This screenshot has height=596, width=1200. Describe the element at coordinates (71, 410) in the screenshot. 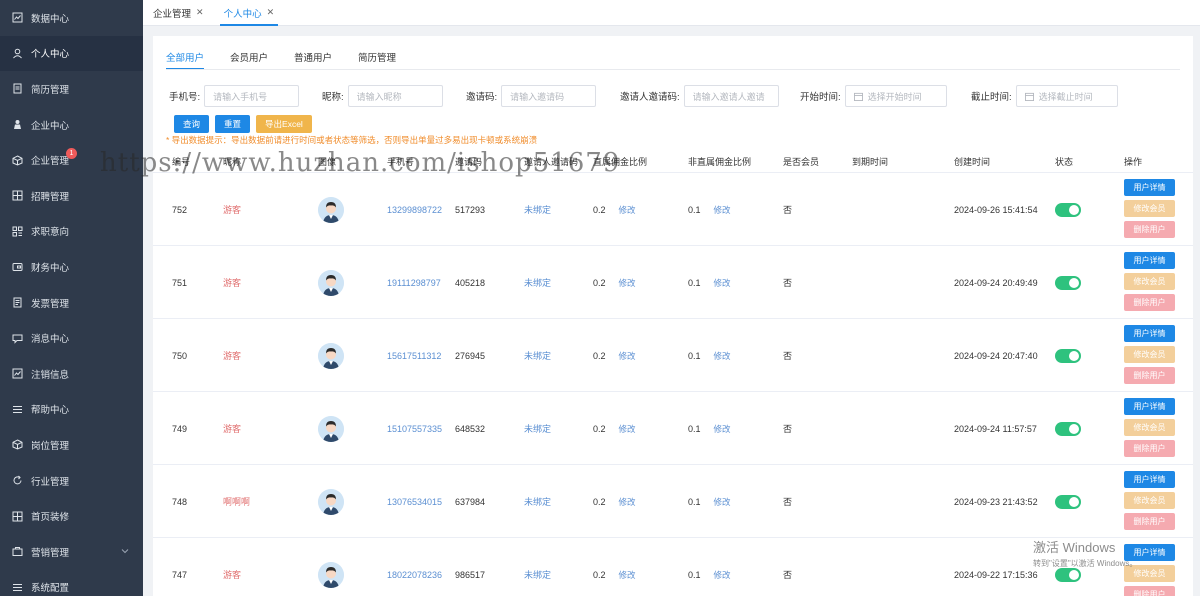

I see `sidebar-item: 帮助中心` at that location.